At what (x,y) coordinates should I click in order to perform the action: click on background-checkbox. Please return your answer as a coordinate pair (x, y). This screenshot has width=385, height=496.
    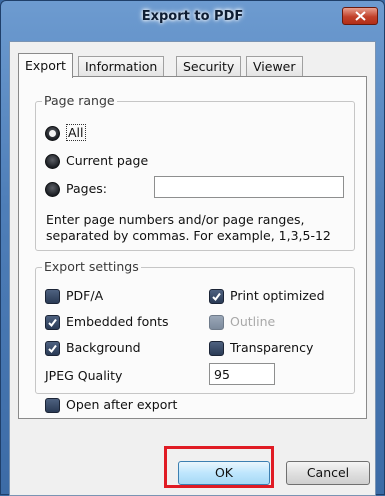
    Looking at the image, I should click on (52, 348).